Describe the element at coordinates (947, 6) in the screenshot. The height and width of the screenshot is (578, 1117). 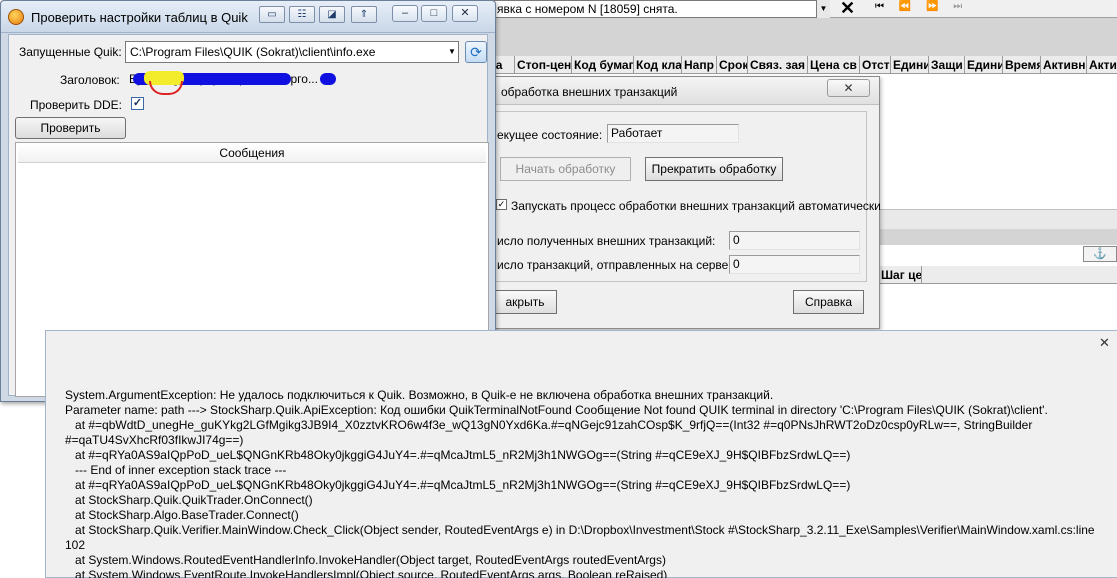
I see `nav-next-last-icon: ⏩ ⏭` at that location.